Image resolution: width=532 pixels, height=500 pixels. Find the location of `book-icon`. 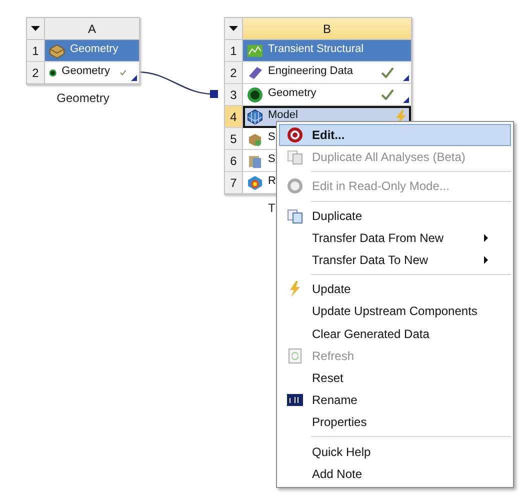

book-icon is located at coordinates (255, 72).